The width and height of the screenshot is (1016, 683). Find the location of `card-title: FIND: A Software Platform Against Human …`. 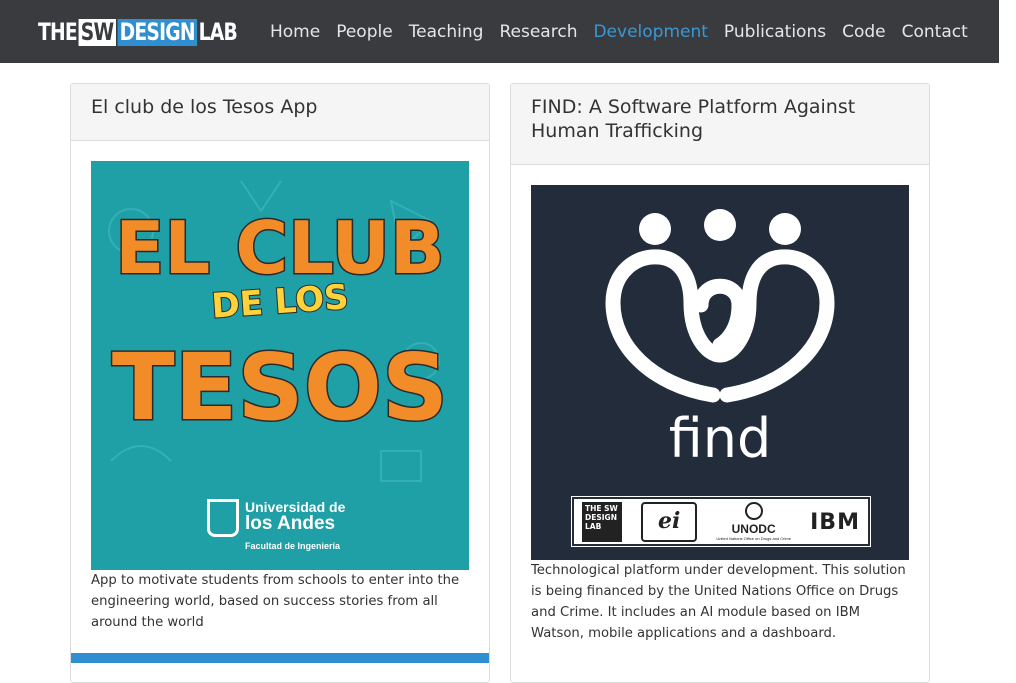

card-title: FIND: A Software Platform Against Human … is located at coordinates (720, 119).